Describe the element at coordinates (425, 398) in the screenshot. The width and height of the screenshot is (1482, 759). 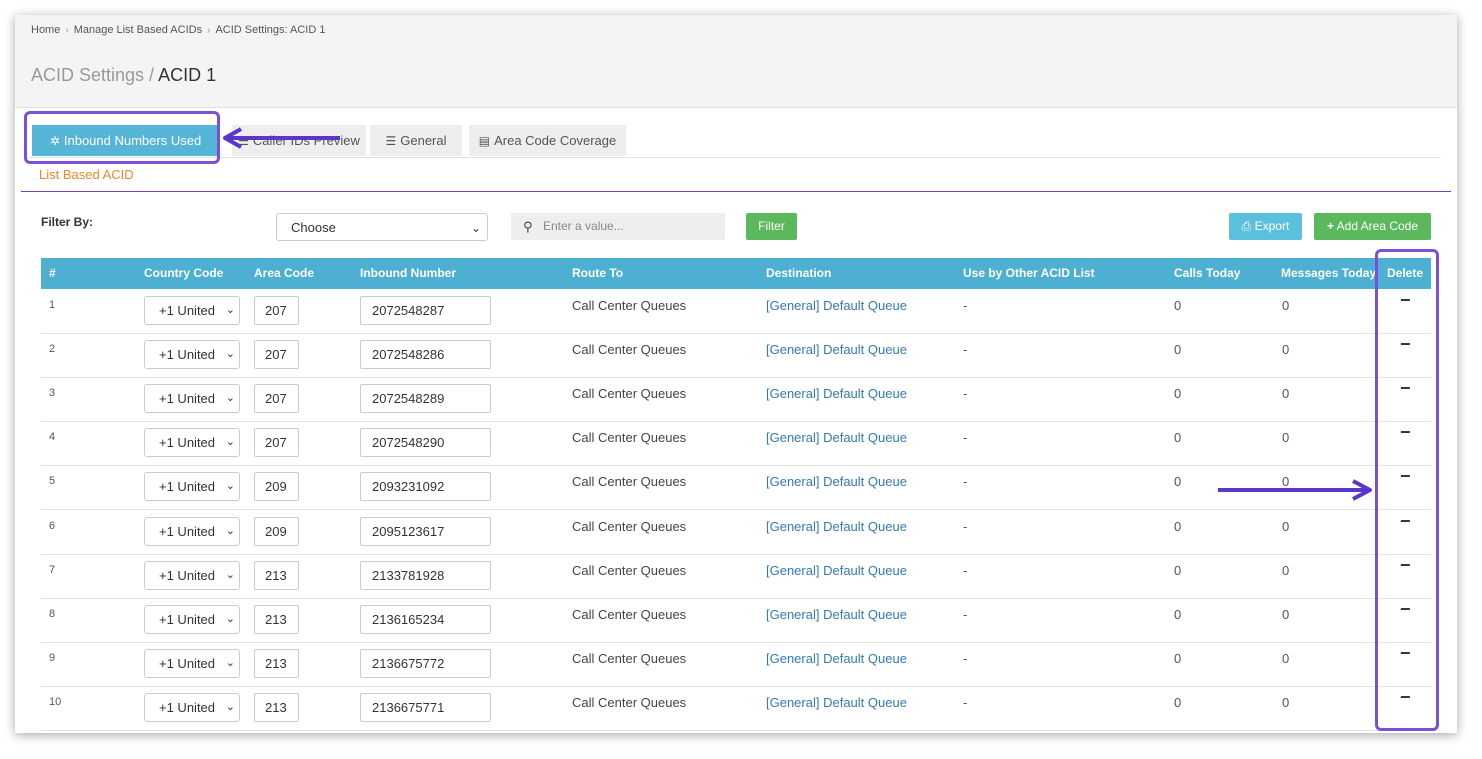
I see `inbound-number-input: 2072548289` at that location.